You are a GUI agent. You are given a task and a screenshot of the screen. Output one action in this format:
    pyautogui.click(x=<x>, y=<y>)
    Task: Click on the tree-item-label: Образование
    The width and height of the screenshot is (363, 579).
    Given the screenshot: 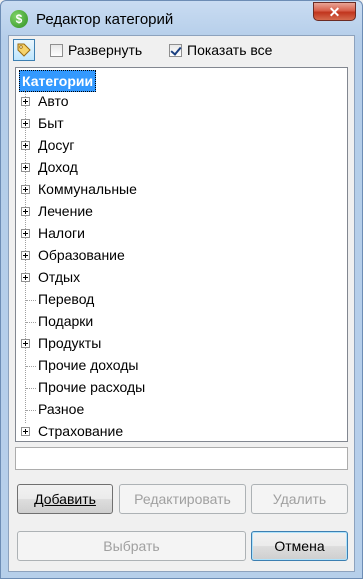 What is the action you would take?
    pyautogui.click(x=81, y=255)
    